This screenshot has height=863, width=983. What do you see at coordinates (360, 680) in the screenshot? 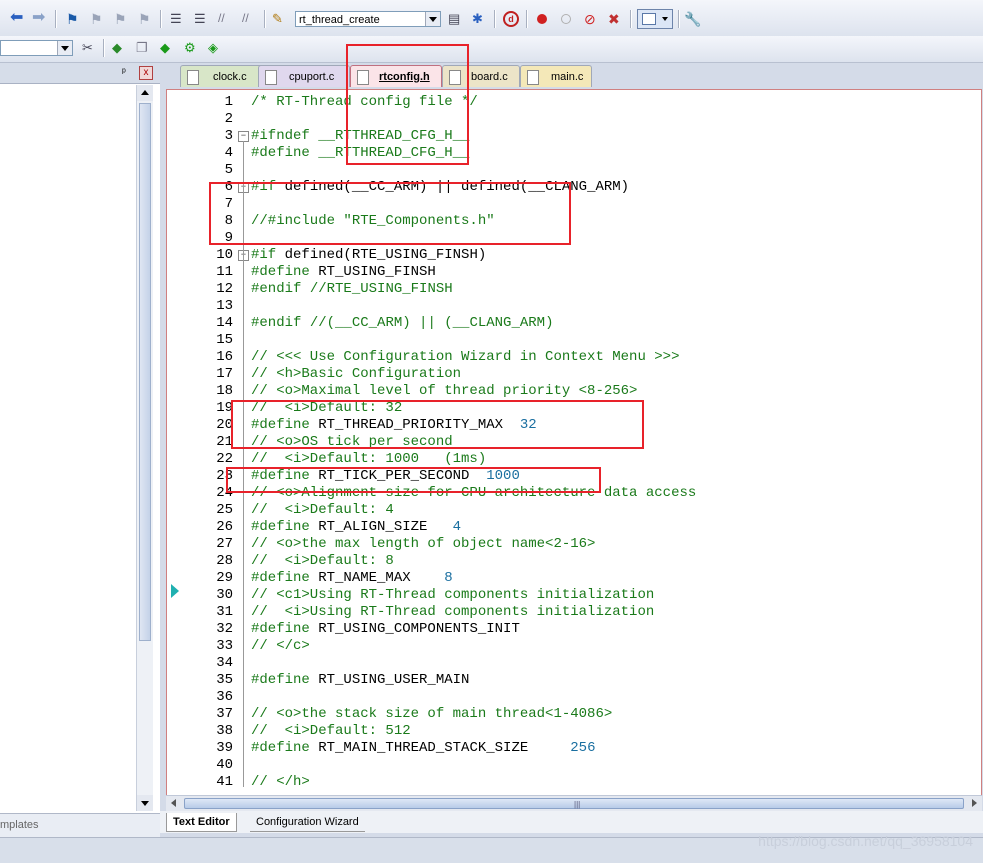
I see `code-line: #define RT_USING_USER_MAIN` at bounding box center [360, 680].